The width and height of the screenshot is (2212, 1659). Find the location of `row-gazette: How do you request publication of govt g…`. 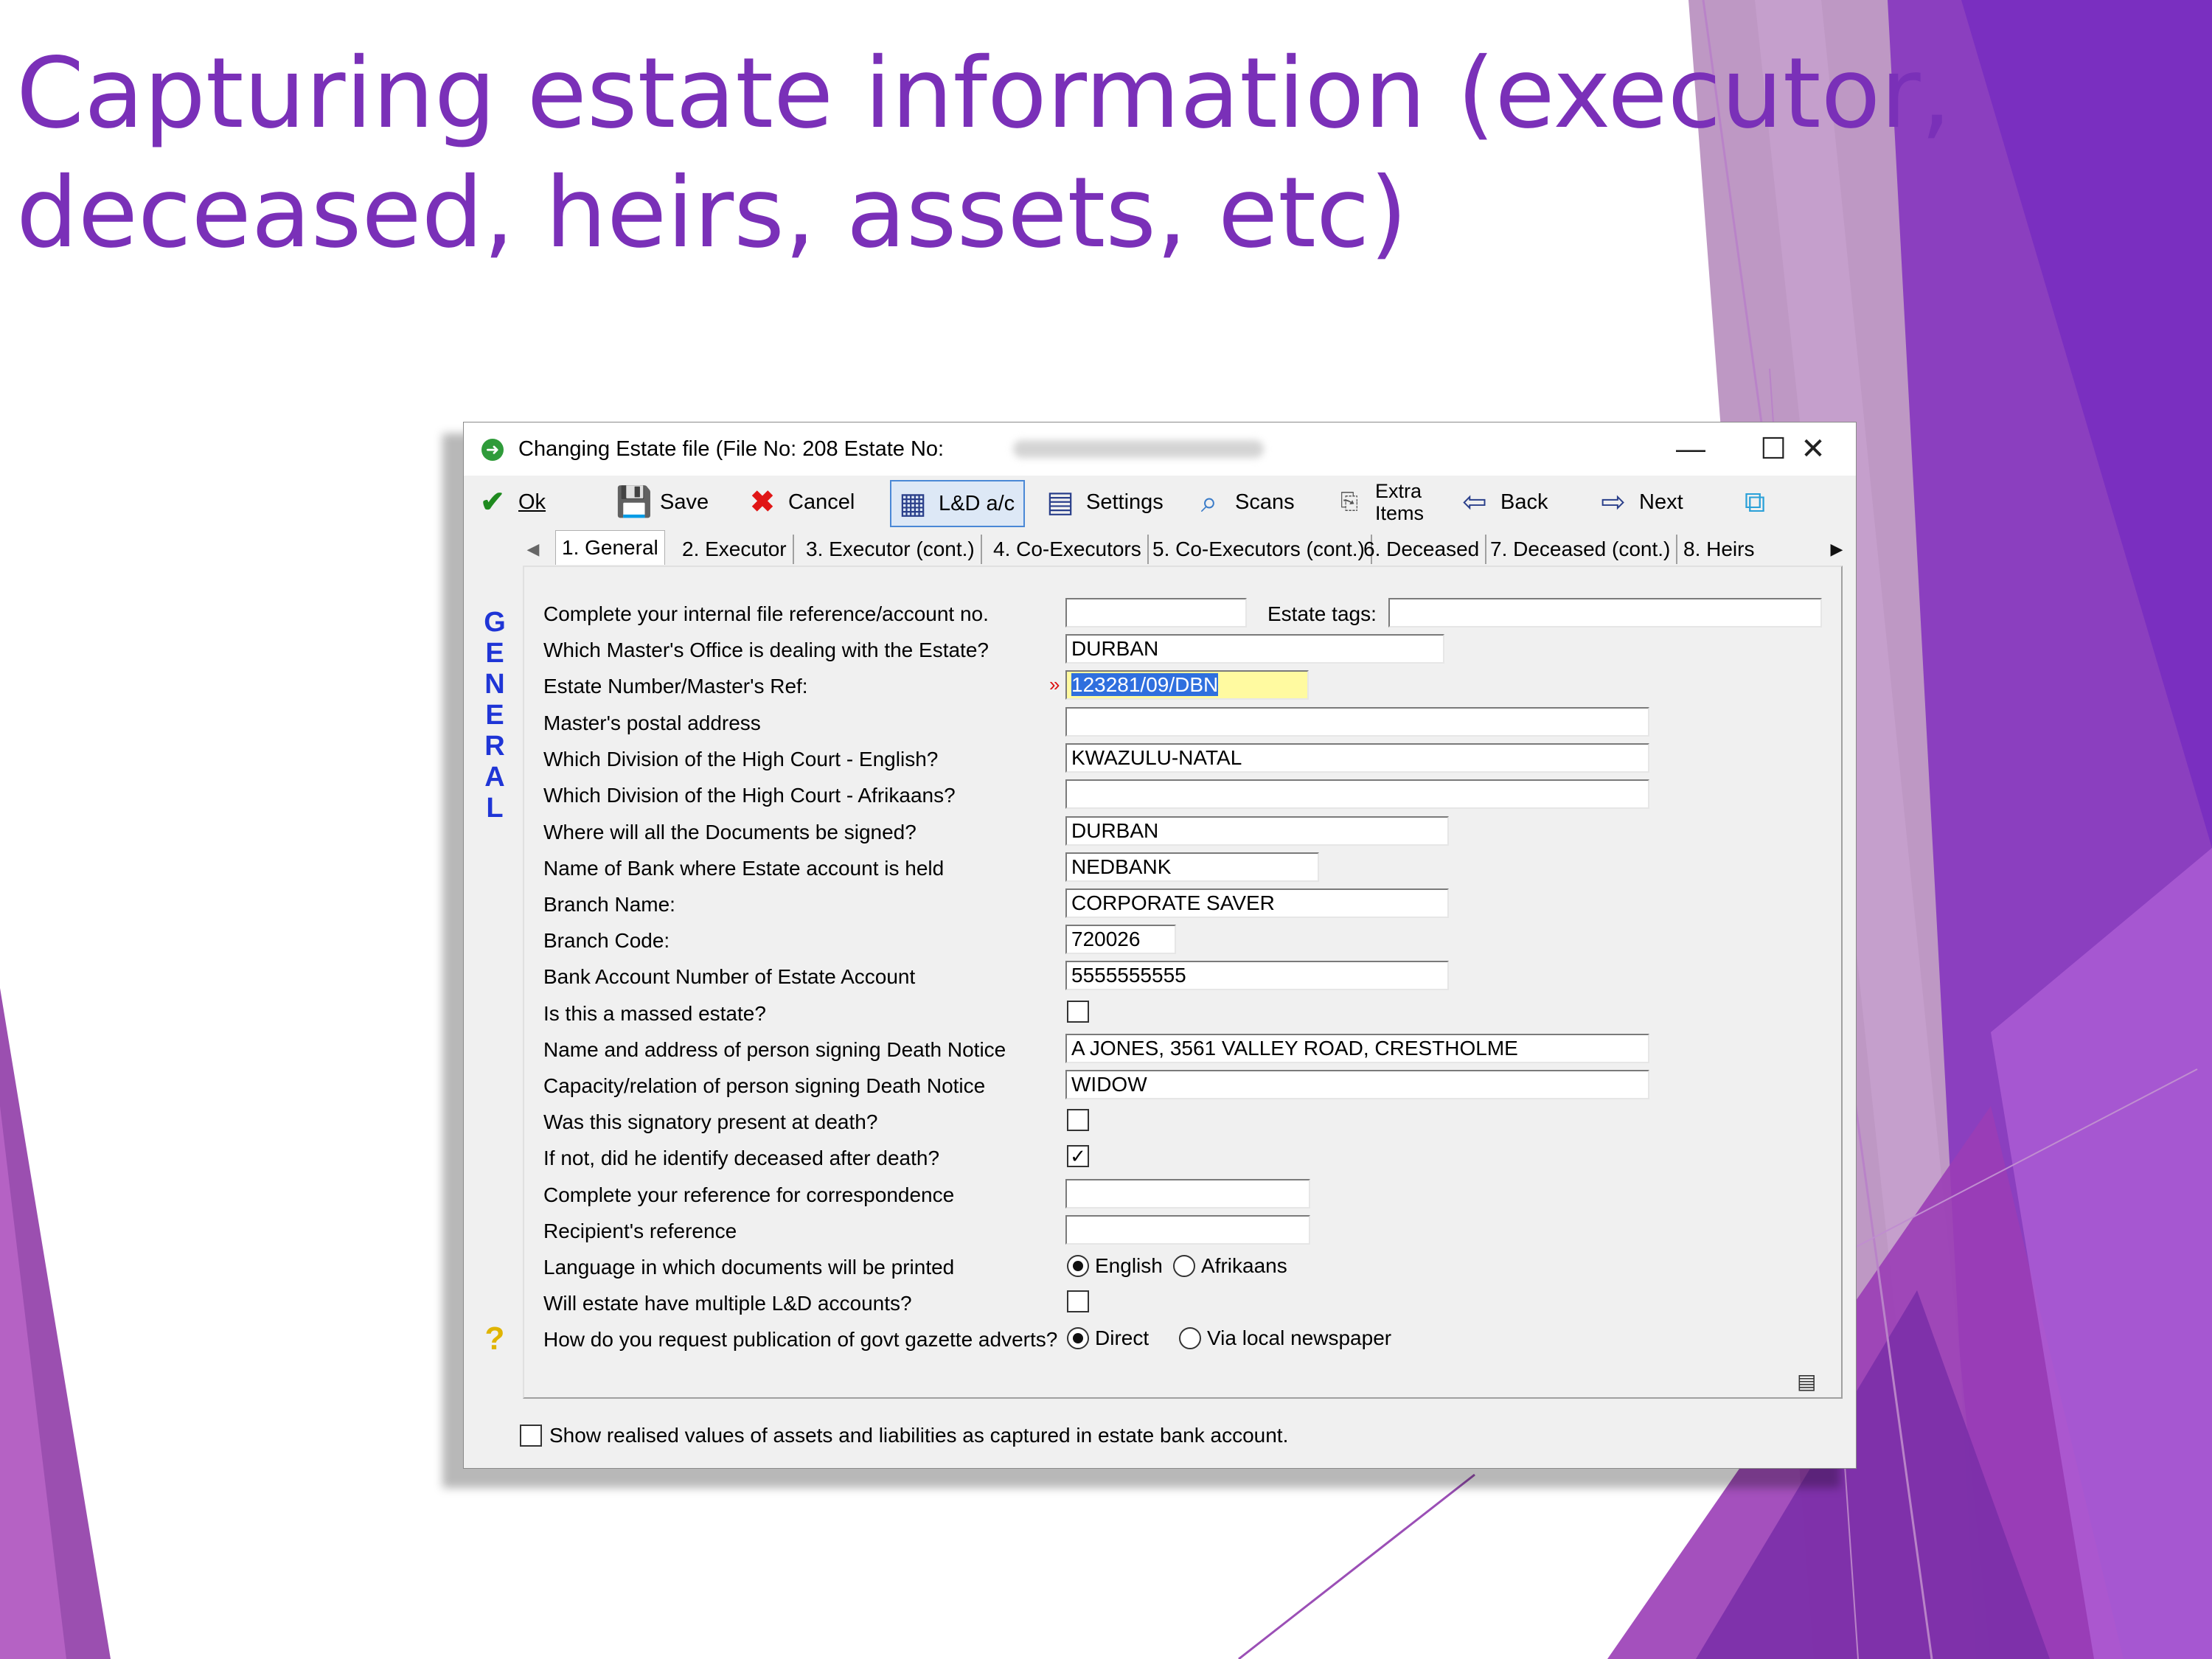

row-gazette: How do you request publication of govt g… is located at coordinates (1160, 1340).